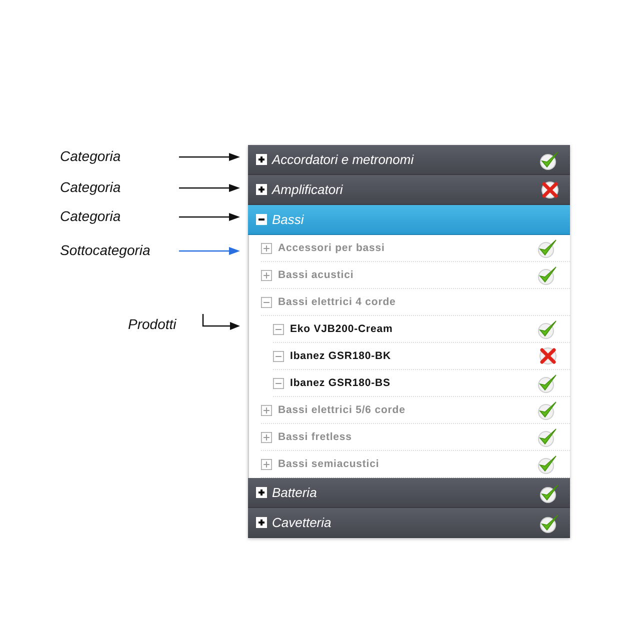 The image size is (640, 640). I want to click on category-row: Accordatori e metronomi, so click(409, 160).